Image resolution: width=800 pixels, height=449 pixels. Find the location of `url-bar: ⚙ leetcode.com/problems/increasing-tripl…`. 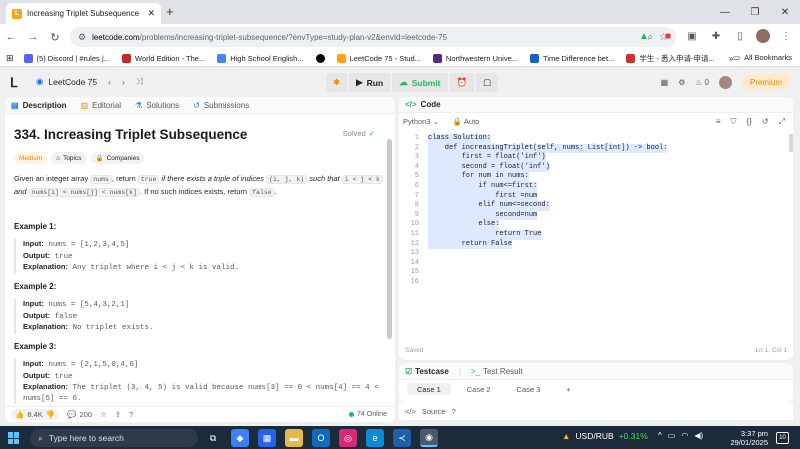

url-bar: ⚙ leetcode.com/problems/increasing-tripl… is located at coordinates (373, 37).